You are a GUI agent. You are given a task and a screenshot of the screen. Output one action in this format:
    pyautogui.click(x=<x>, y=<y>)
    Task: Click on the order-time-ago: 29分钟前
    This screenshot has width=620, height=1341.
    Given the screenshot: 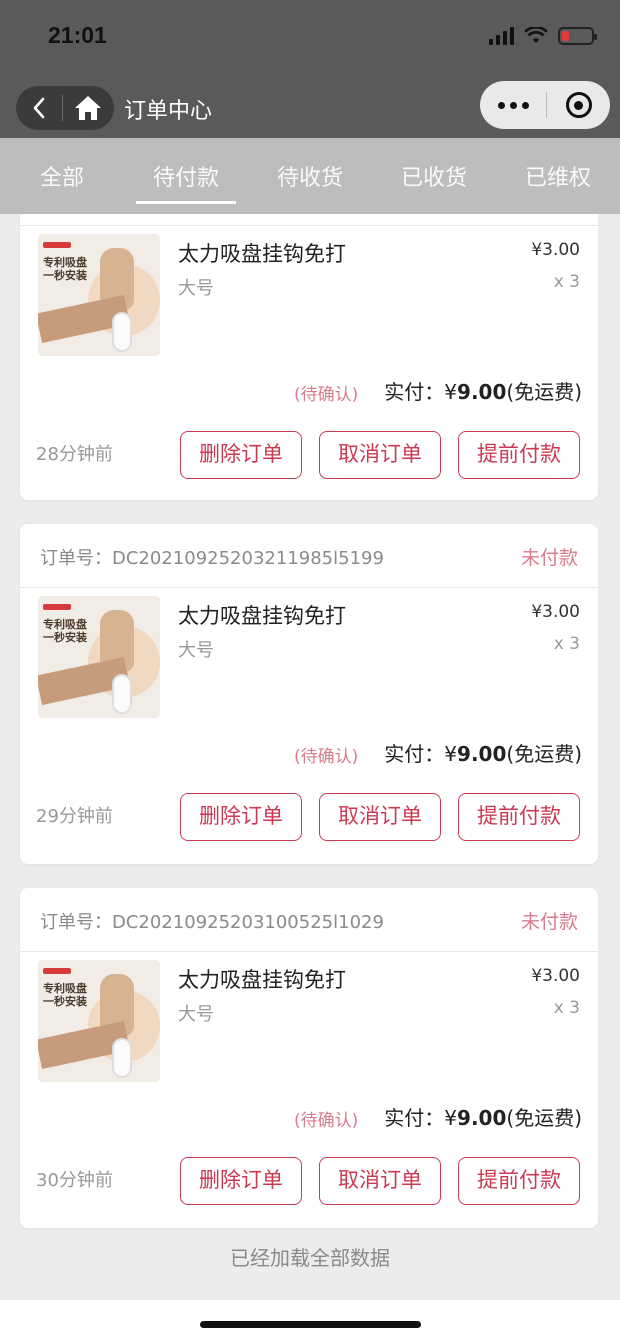 What is the action you would take?
    pyautogui.click(x=74, y=816)
    